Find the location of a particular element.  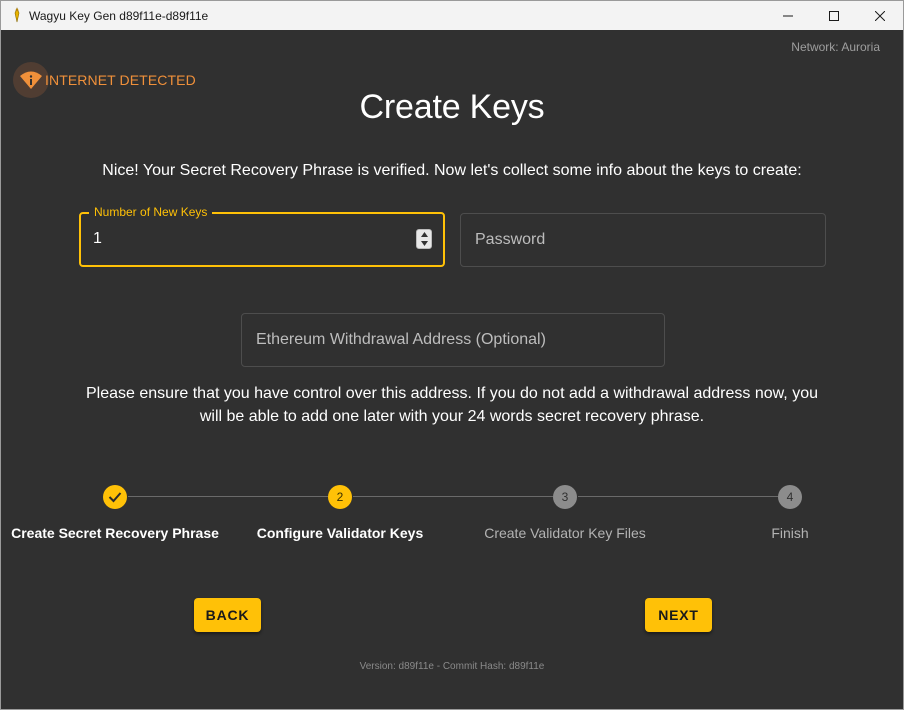

internet-warning-label: INTERNET DETECTED is located at coordinates (120, 80).